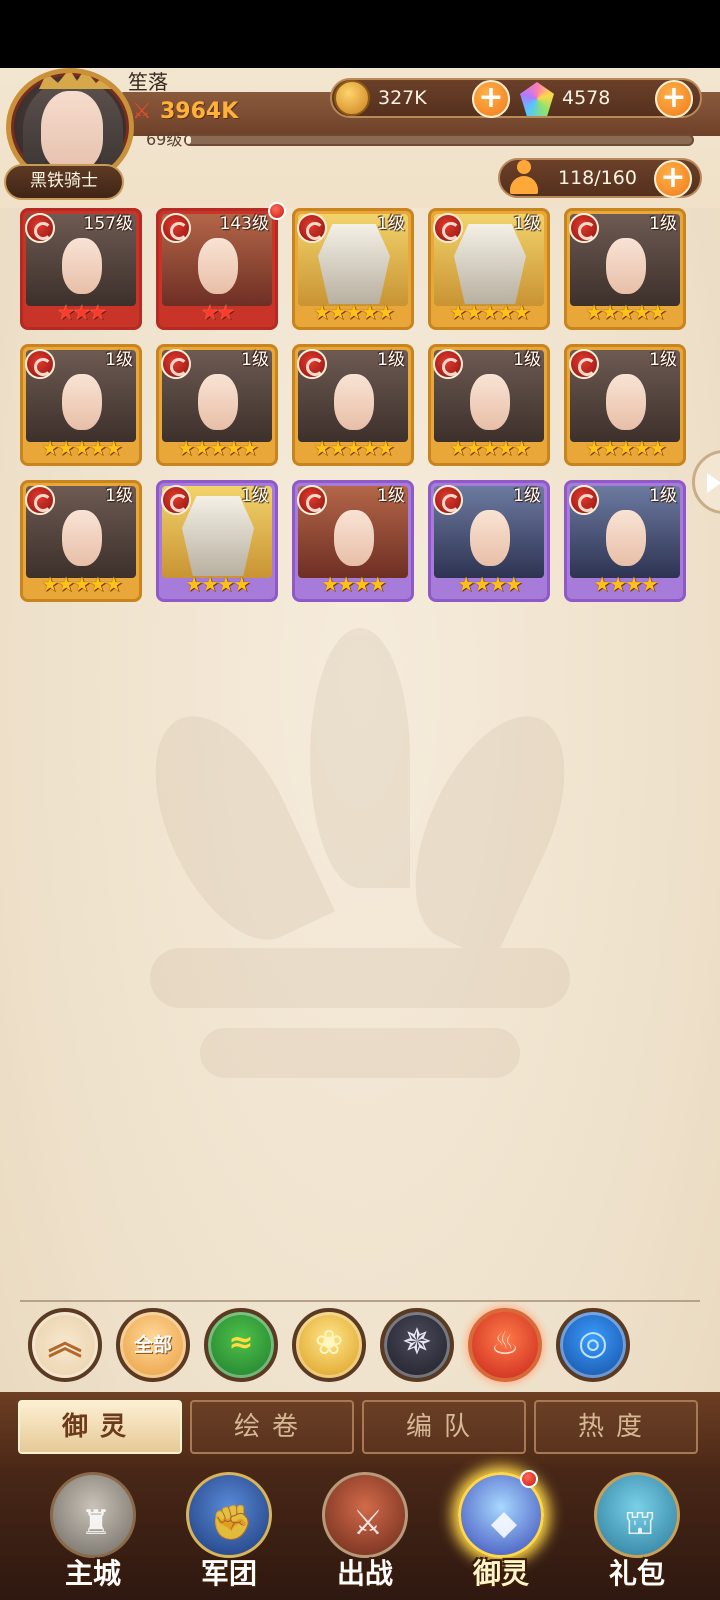  I want to click on hero-card: 157级 ★★★, so click(81, 269).